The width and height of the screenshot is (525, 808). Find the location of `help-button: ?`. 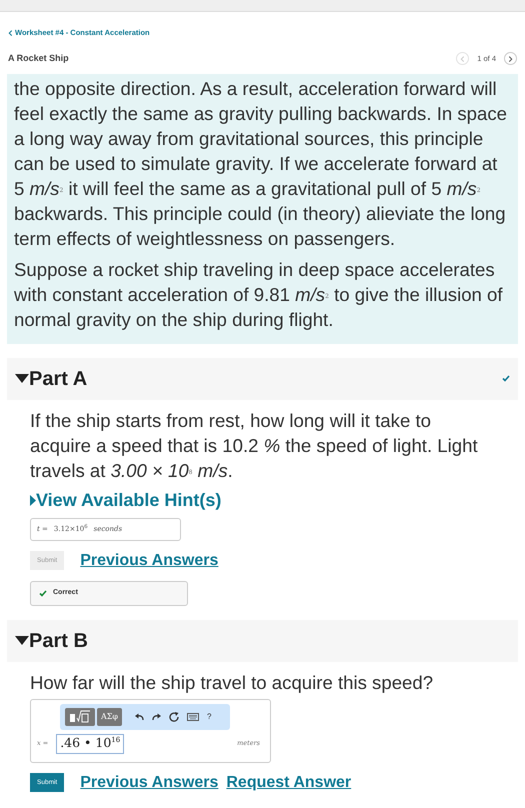

help-button: ? is located at coordinates (209, 717).